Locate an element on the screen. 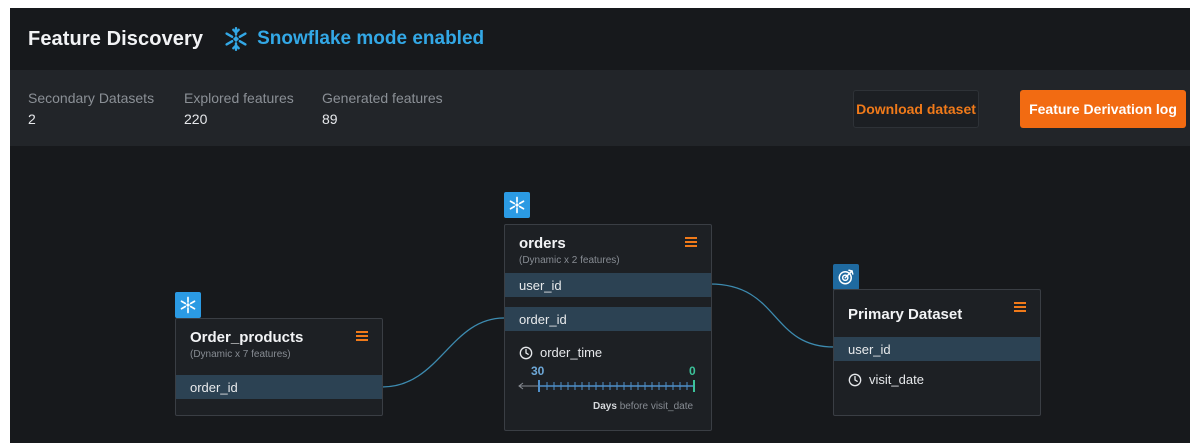 The width and height of the screenshot is (1200, 445). time-field-label: order_time is located at coordinates (571, 352).